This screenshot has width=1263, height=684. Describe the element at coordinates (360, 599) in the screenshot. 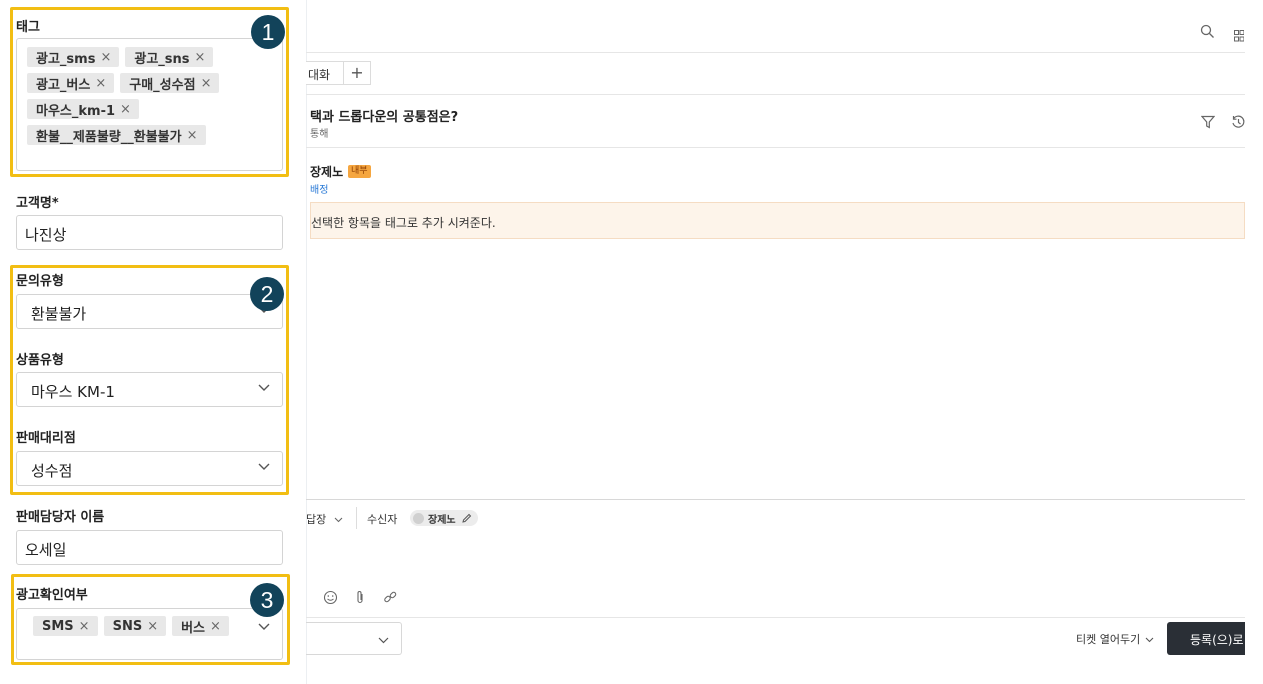

I see `attach-icon` at that location.